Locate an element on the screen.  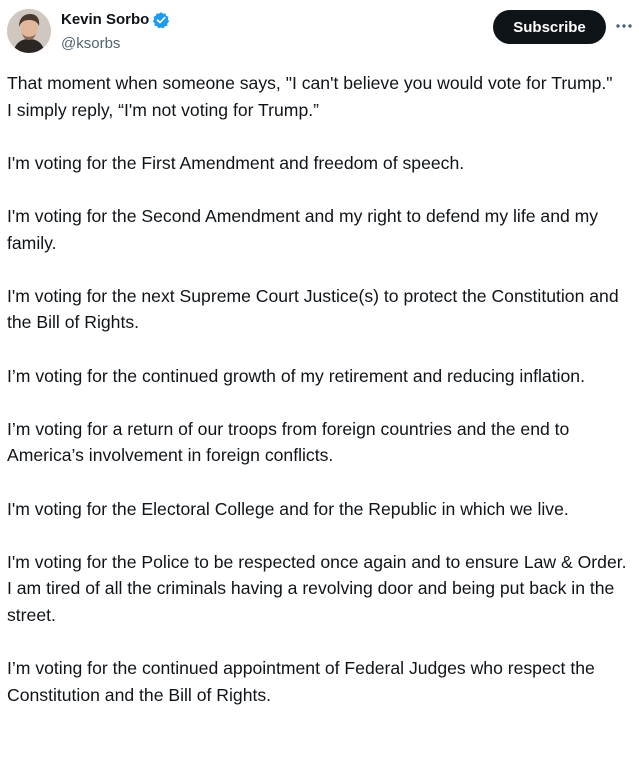
post-header: Kevin Sorbo @ksorbs Subscribe is located at coordinates (319, 31).